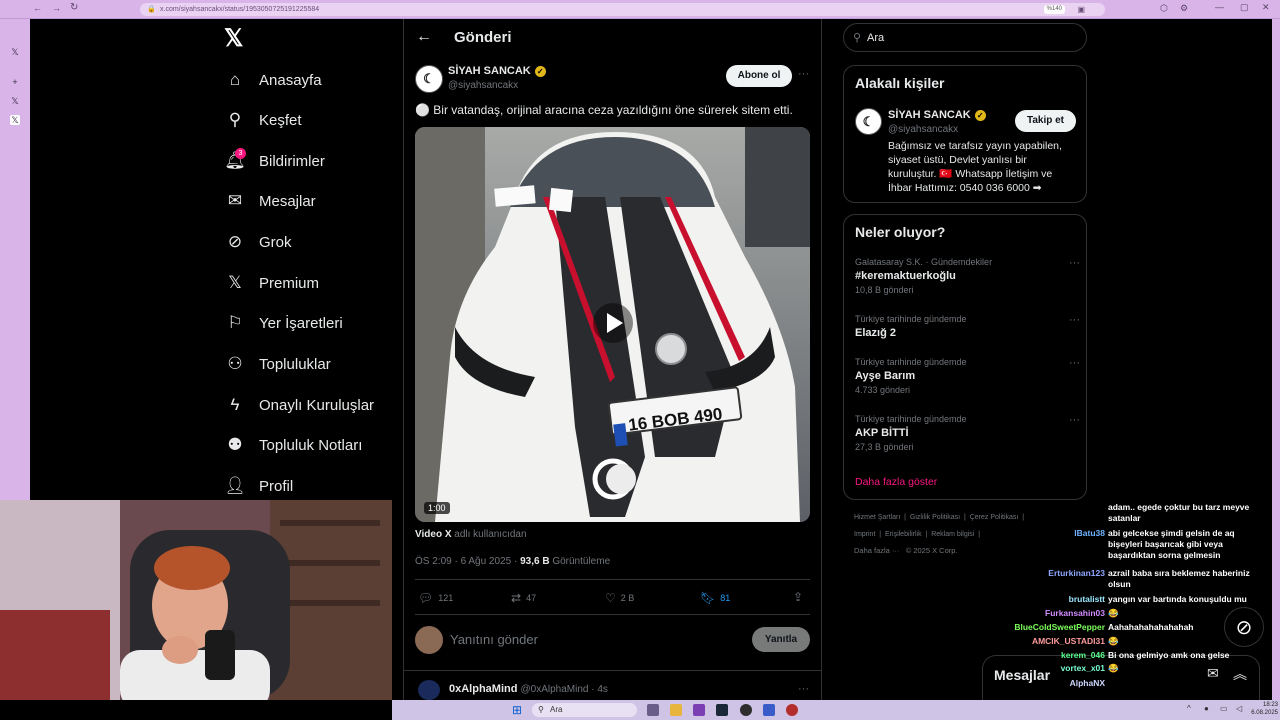 The height and width of the screenshot is (720, 1280). What do you see at coordinates (277, 364) in the screenshot?
I see `nav-item-communities: ⚇ Topluluklar` at bounding box center [277, 364].